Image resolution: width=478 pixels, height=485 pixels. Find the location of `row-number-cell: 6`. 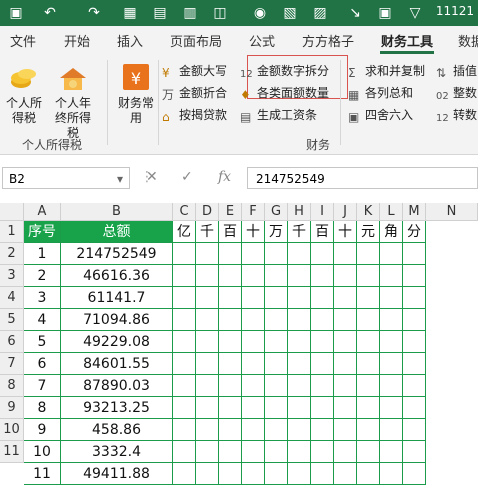

row-number-cell: 6 is located at coordinates (42, 364).